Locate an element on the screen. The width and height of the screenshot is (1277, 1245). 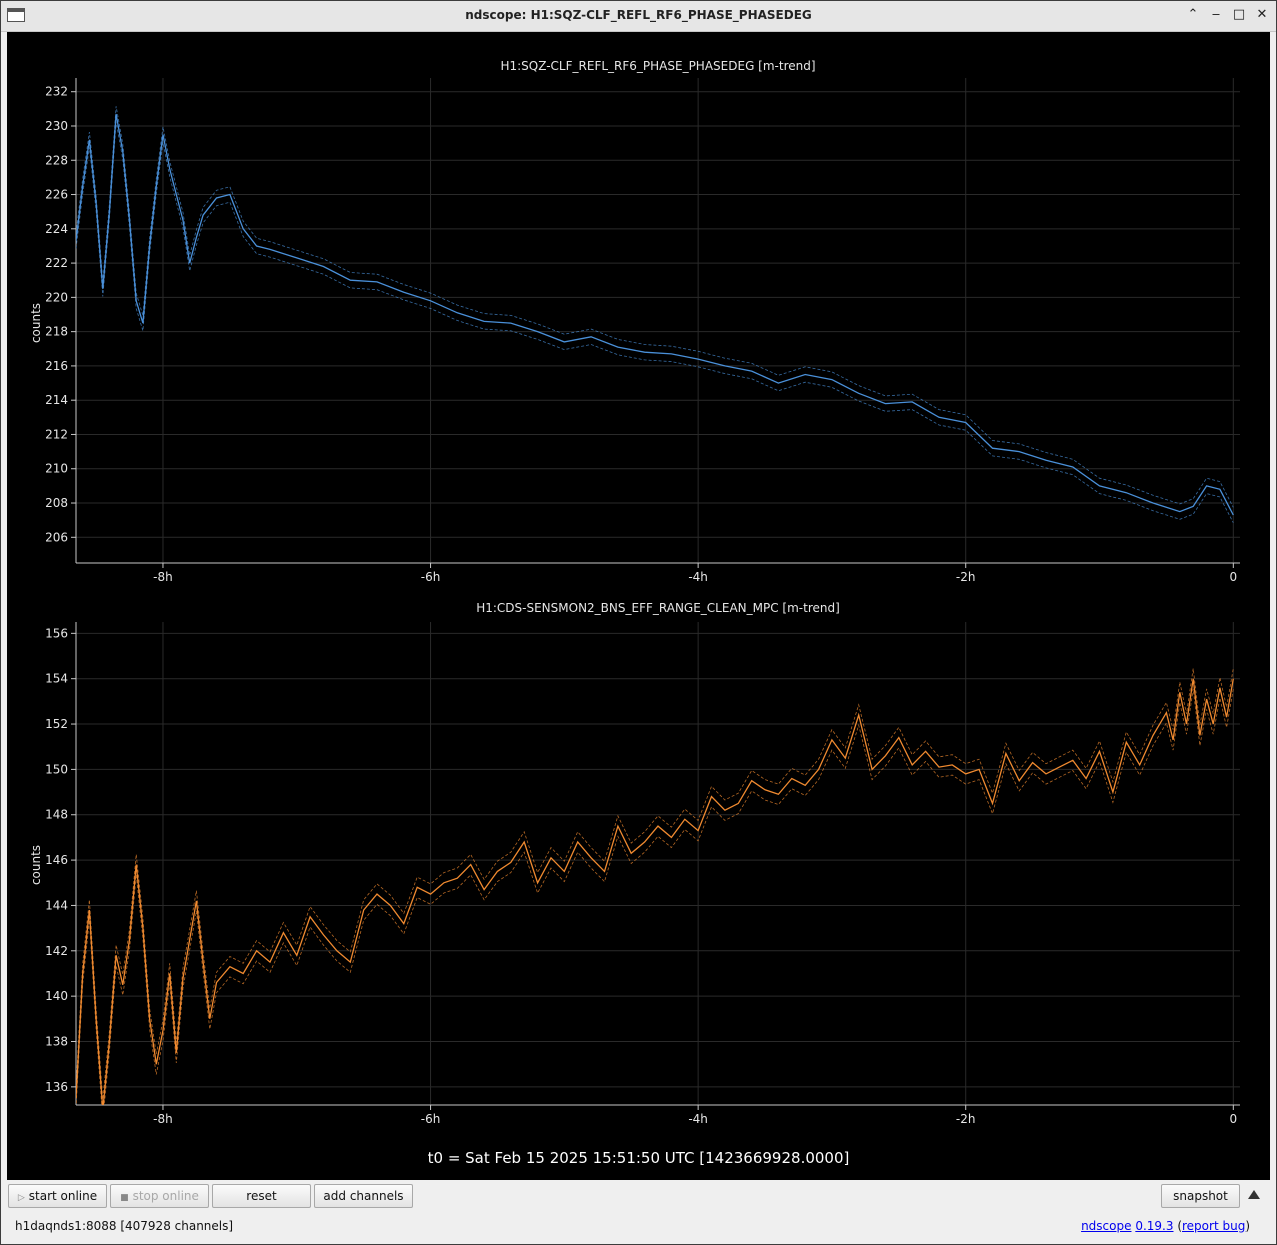
y-tick-label: 156 is located at coordinates (56, 633).